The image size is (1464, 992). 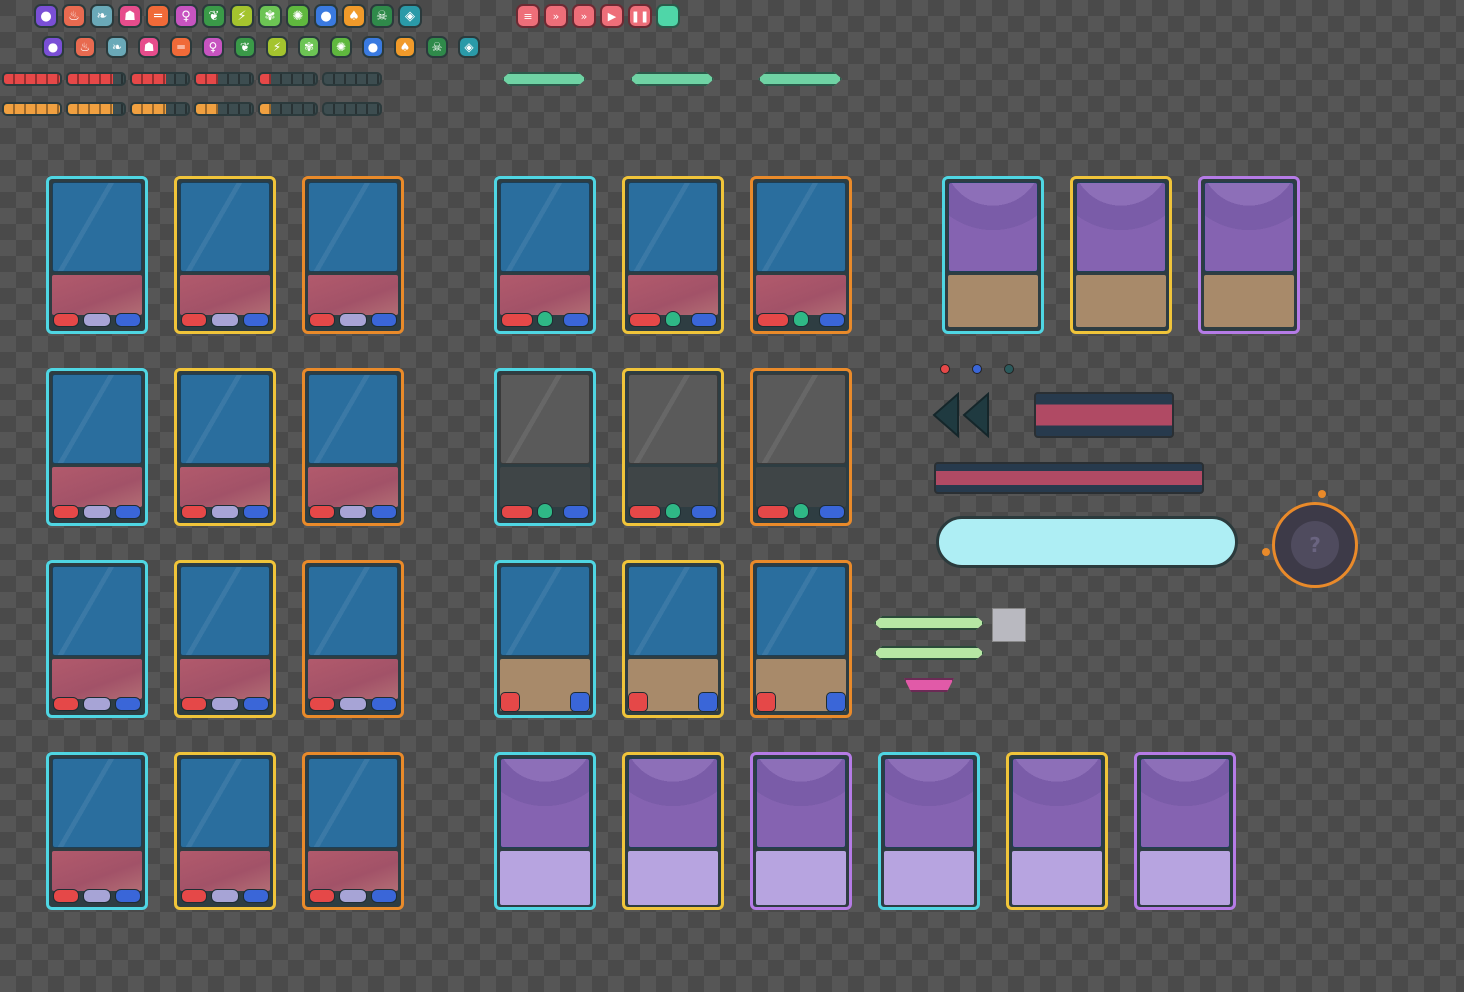 What do you see at coordinates (1104, 415) in the screenshot?
I see `status-panel-small` at bounding box center [1104, 415].